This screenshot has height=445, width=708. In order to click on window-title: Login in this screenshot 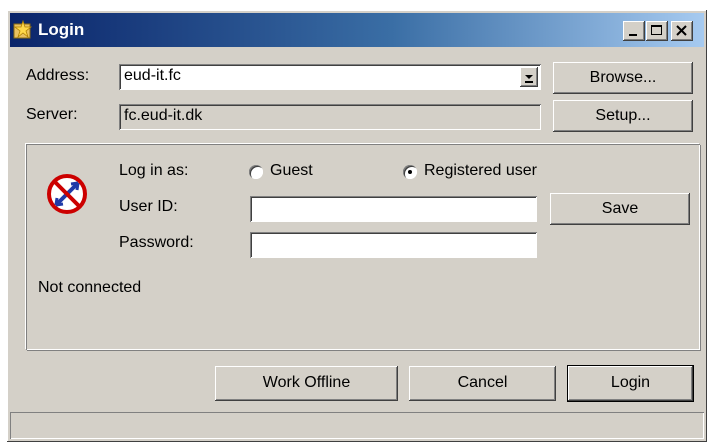, I will do `click(61, 29)`.